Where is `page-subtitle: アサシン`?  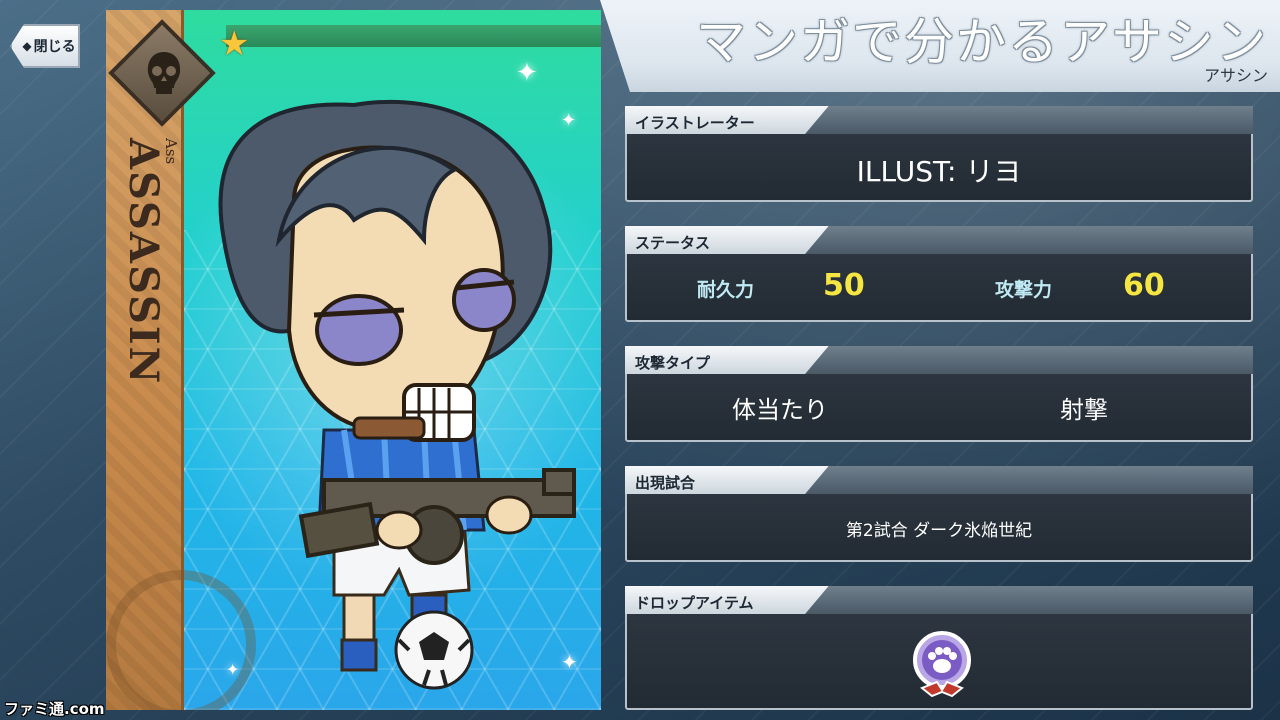 page-subtitle: アサシン is located at coordinates (1235, 75).